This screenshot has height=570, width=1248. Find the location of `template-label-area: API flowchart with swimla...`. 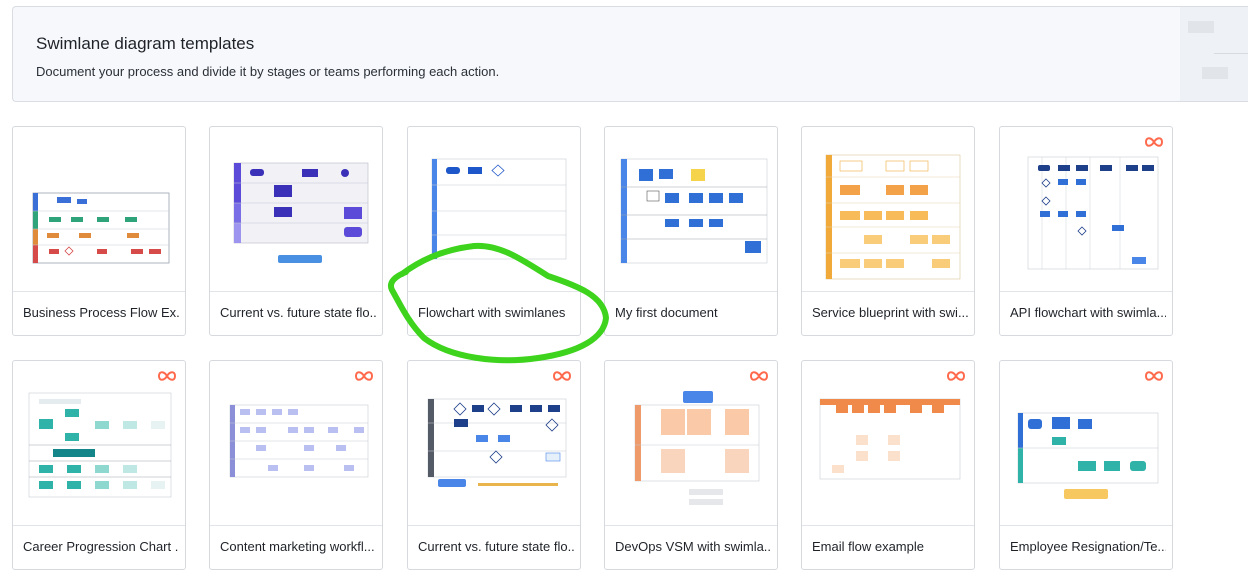

template-label-area: API flowchart with swimla... is located at coordinates (1086, 313).